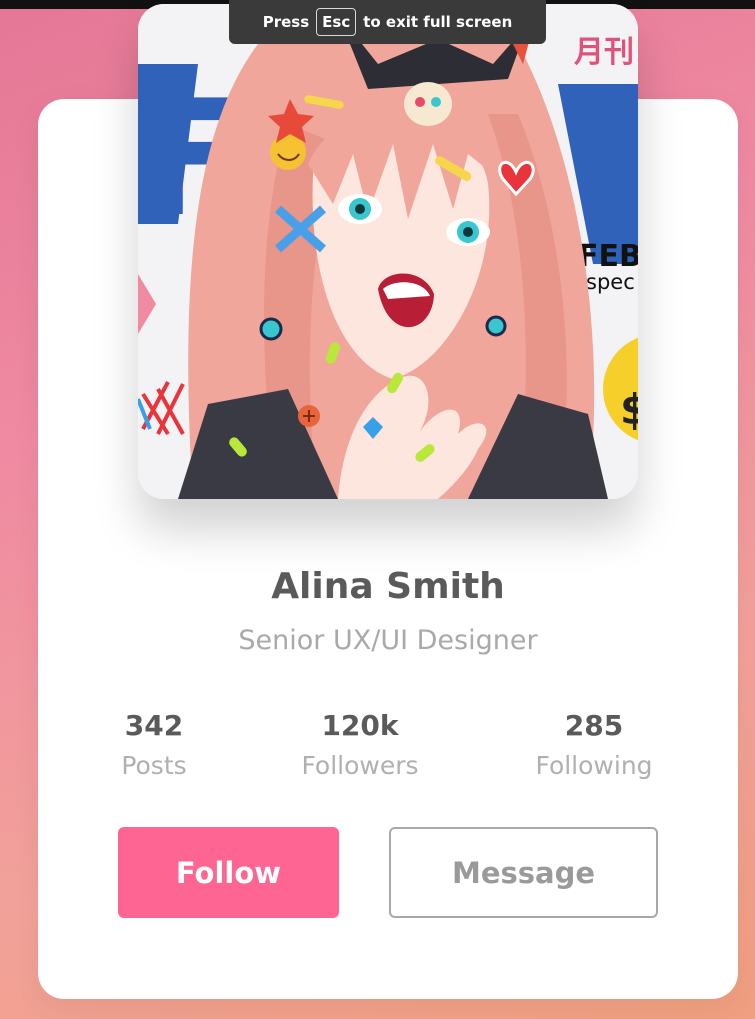 This screenshot has height=1019, width=755. I want to click on stat-posts: 342 Posts, so click(154, 746).